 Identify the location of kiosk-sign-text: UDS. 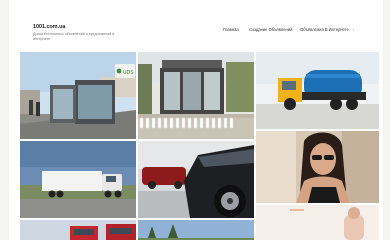
(128, 73).